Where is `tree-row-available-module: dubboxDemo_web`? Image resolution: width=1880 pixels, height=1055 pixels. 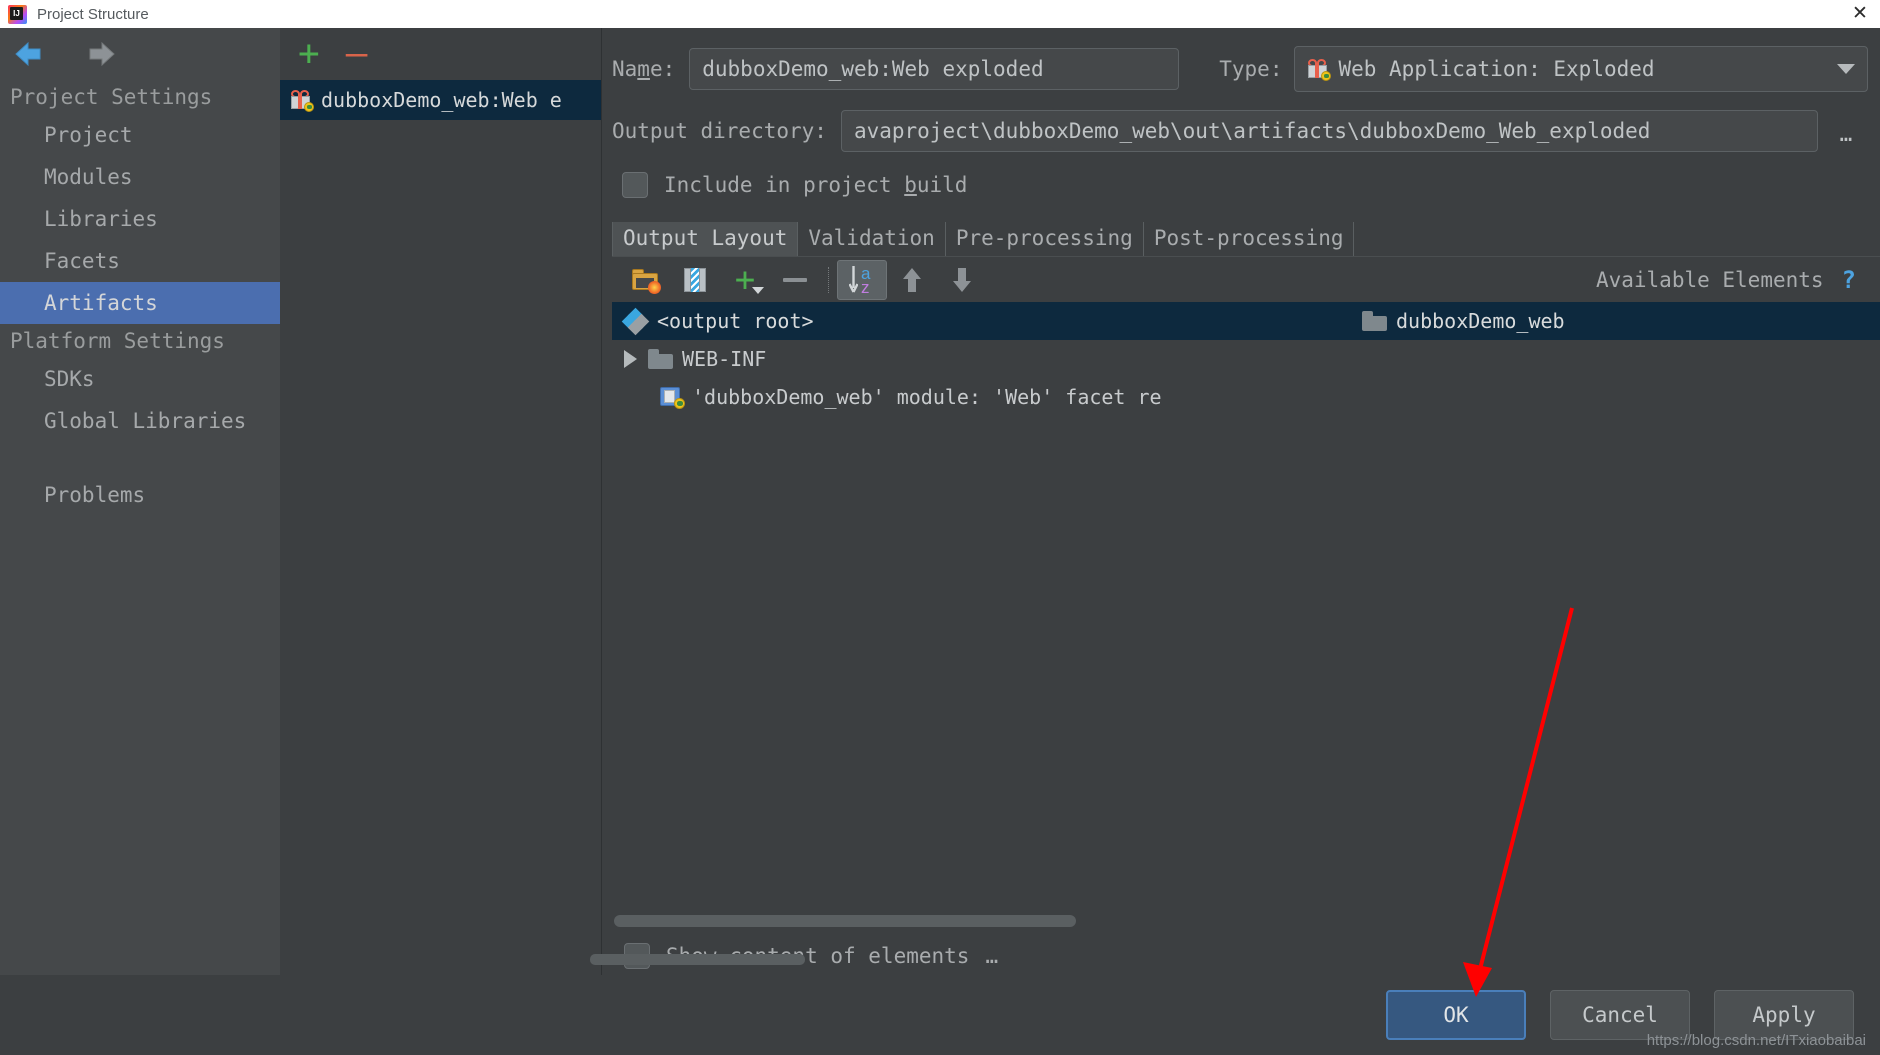 tree-row-available-module: dubboxDemo_web is located at coordinates (1615, 321).